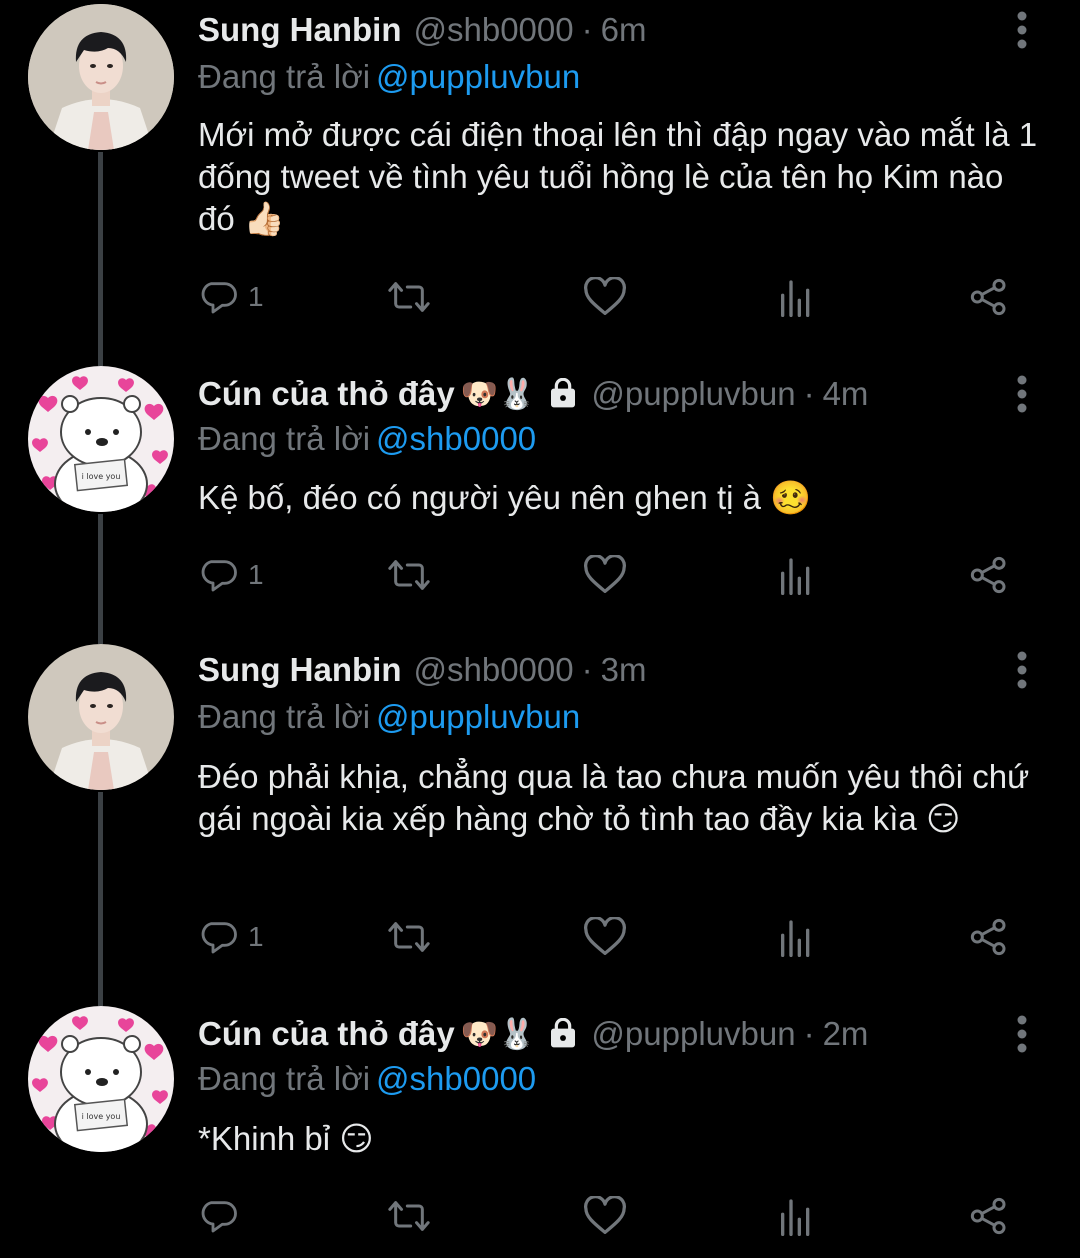 This screenshot has height=1258, width=1080. What do you see at coordinates (256, 574) in the screenshot?
I see `reply-count: 1` at bounding box center [256, 574].